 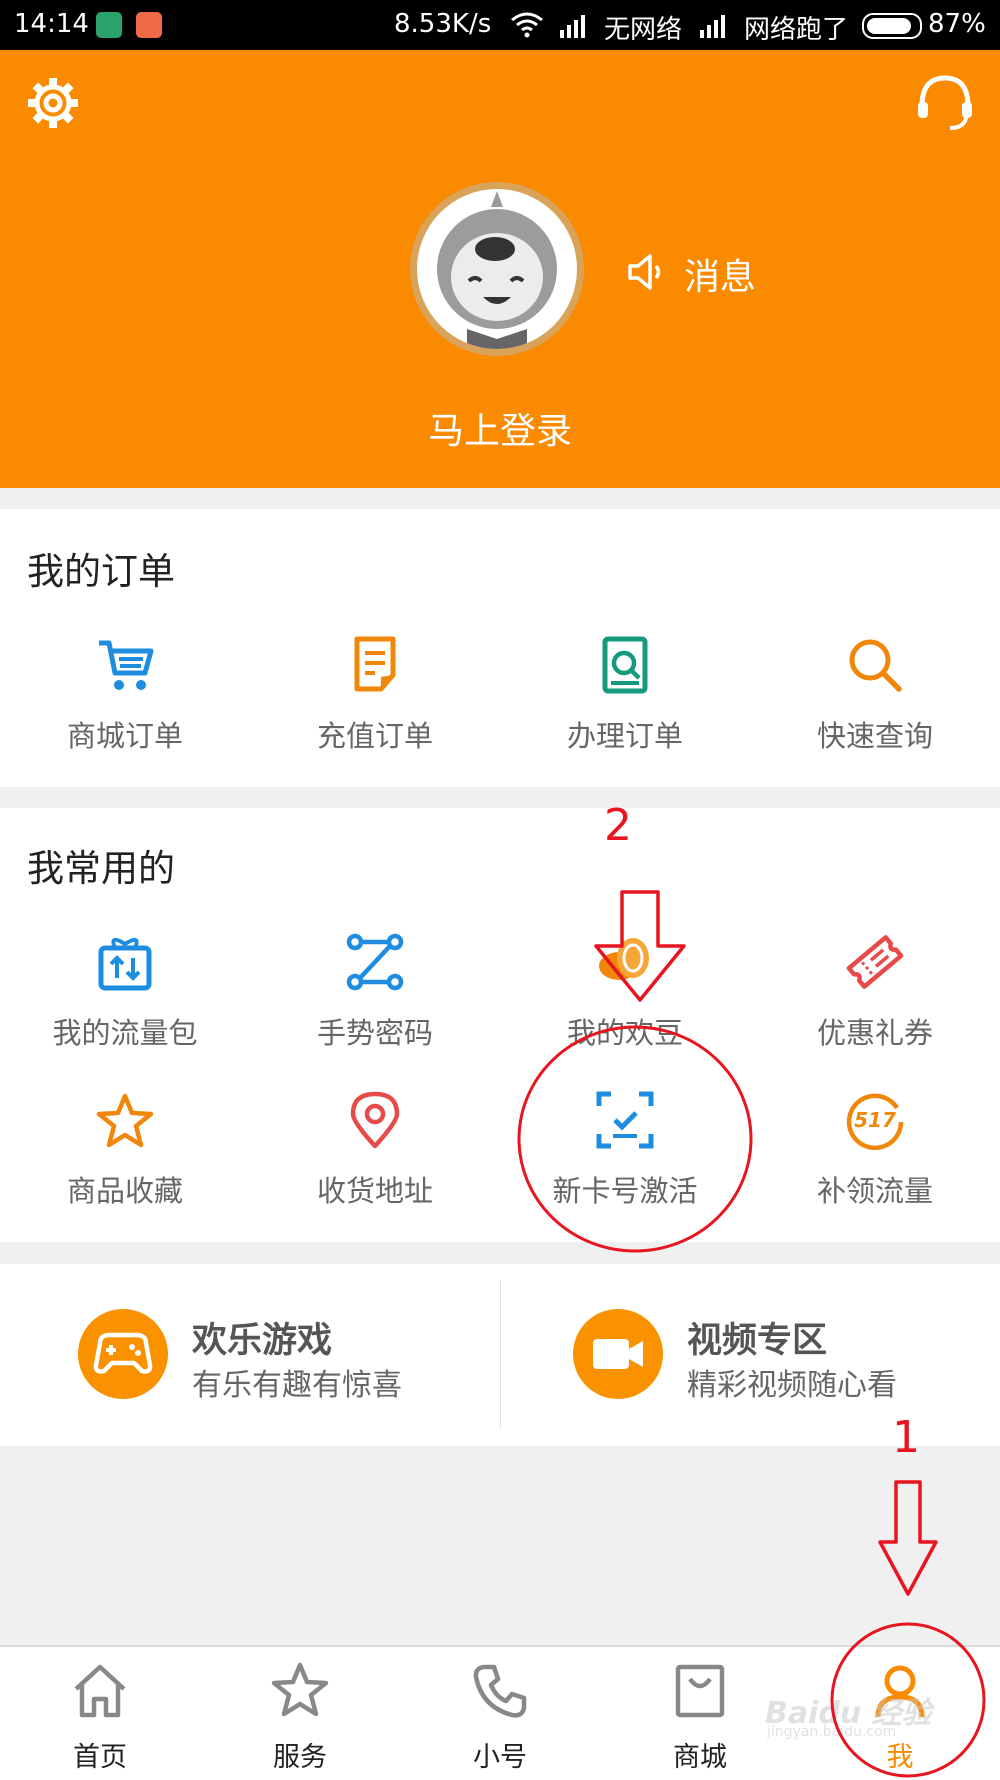 What do you see at coordinates (875, 1154) in the screenshot?
I see `common-item-reclaim-data: 517 补领流量` at bounding box center [875, 1154].